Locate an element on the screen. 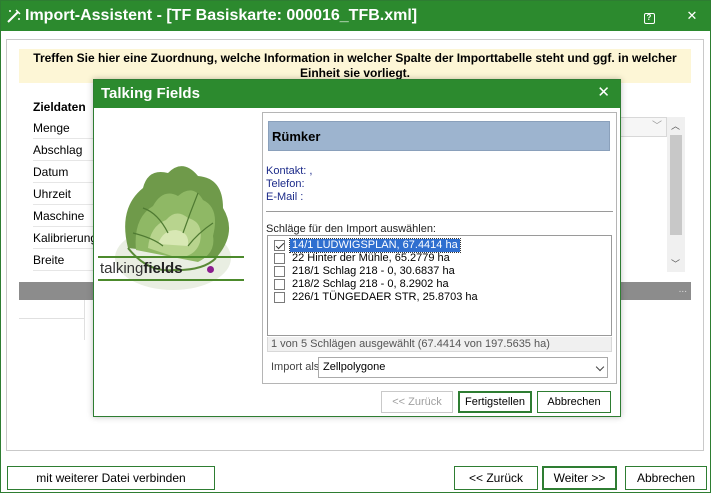 Image resolution: width=711 pixels, height=493 pixels. target-data-header: Zieldaten is located at coordinates (59, 107).